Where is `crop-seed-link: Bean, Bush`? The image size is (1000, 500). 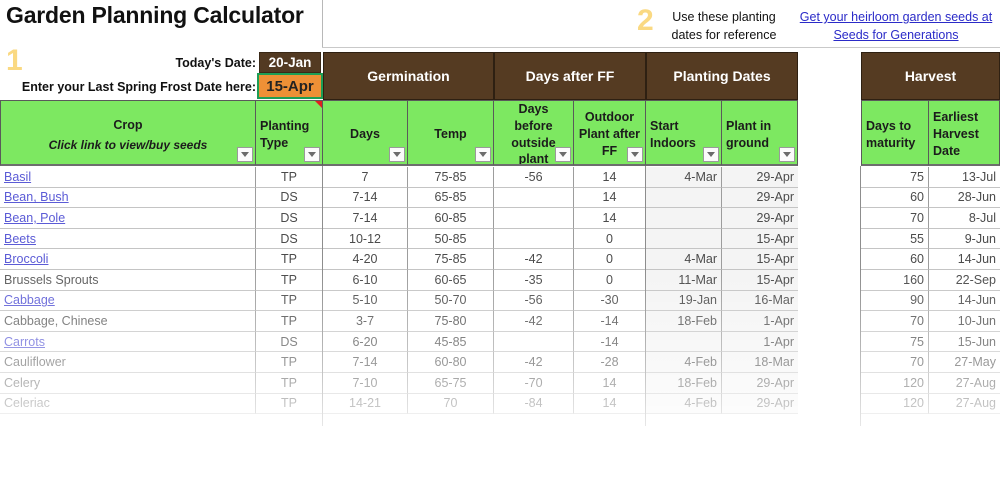
crop-seed-link: Bean, Bush is located at coordinates (36, 197).